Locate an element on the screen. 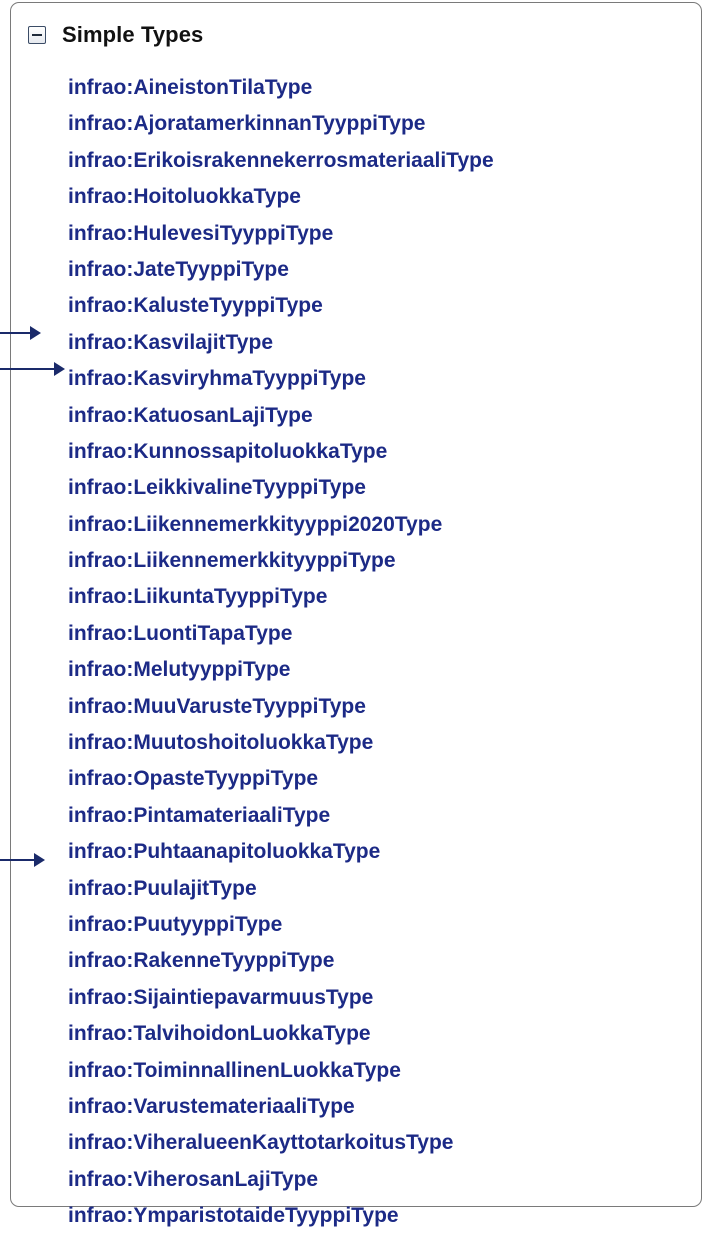 The image size is (717, 1237). type-link: infrao:ViherosanLajiType is located at coordinates (193, 1179).